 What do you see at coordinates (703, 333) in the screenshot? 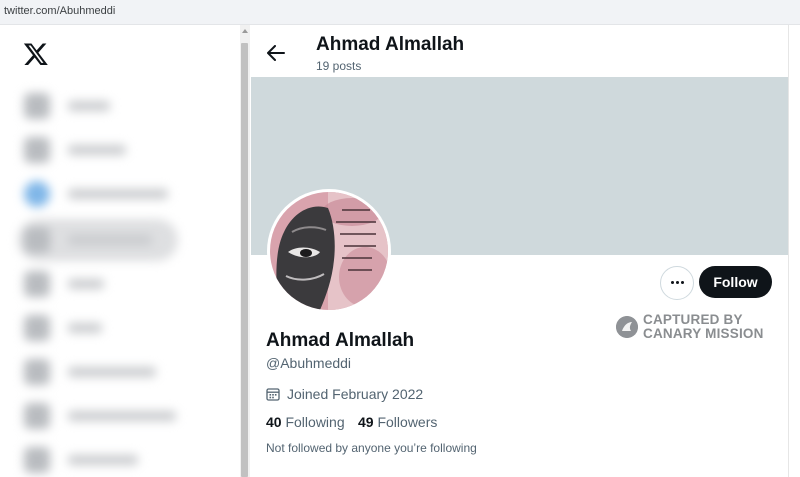
I see `watermark-line2: CANARY MISSION` at bounding box center [703, 333].